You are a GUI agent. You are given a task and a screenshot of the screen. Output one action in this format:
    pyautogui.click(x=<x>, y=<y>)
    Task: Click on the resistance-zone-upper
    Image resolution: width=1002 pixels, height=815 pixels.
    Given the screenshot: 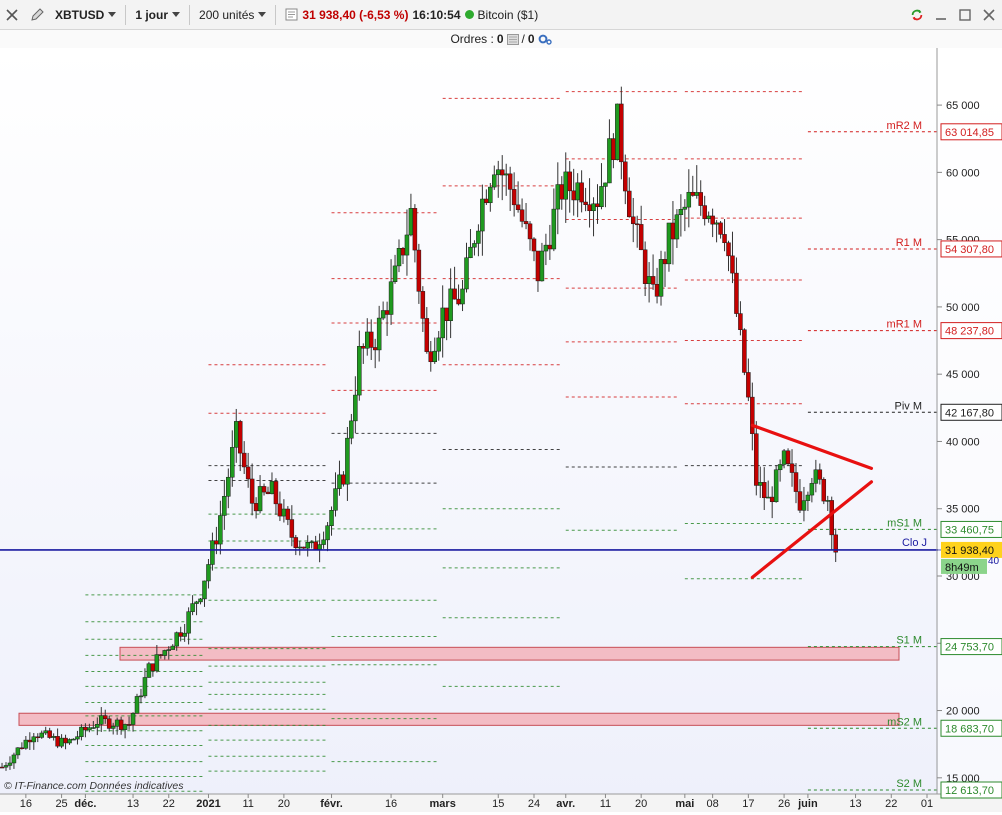 What is the action you would take?
    pyautogui.click(x=509, y=653)
    